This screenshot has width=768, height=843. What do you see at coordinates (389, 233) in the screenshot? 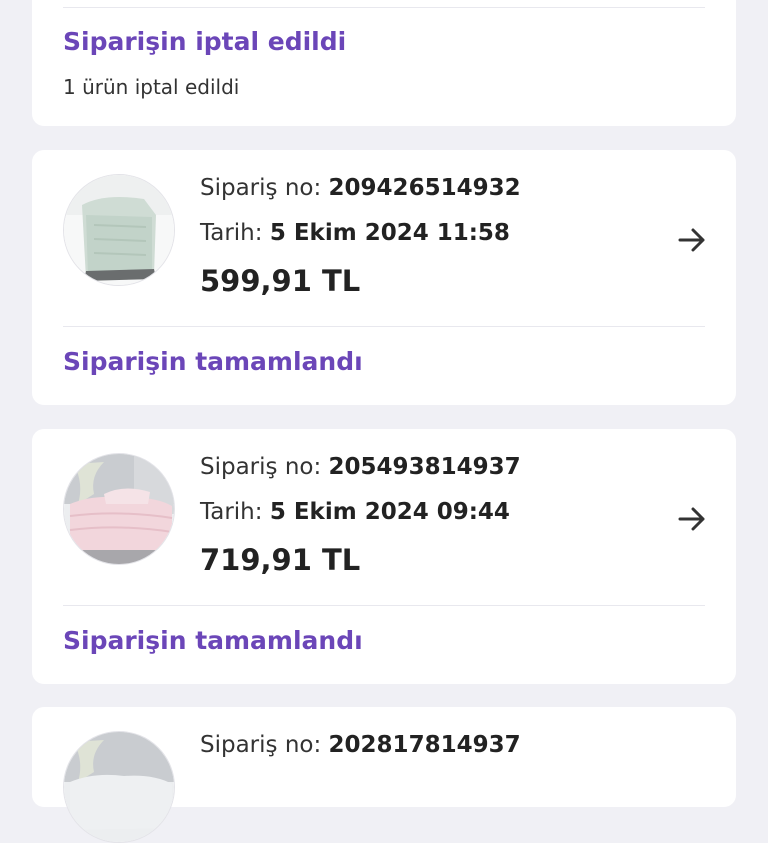
I see `order-date: 5 Ekim 2024 11:58` at bounding box center [389, 233].